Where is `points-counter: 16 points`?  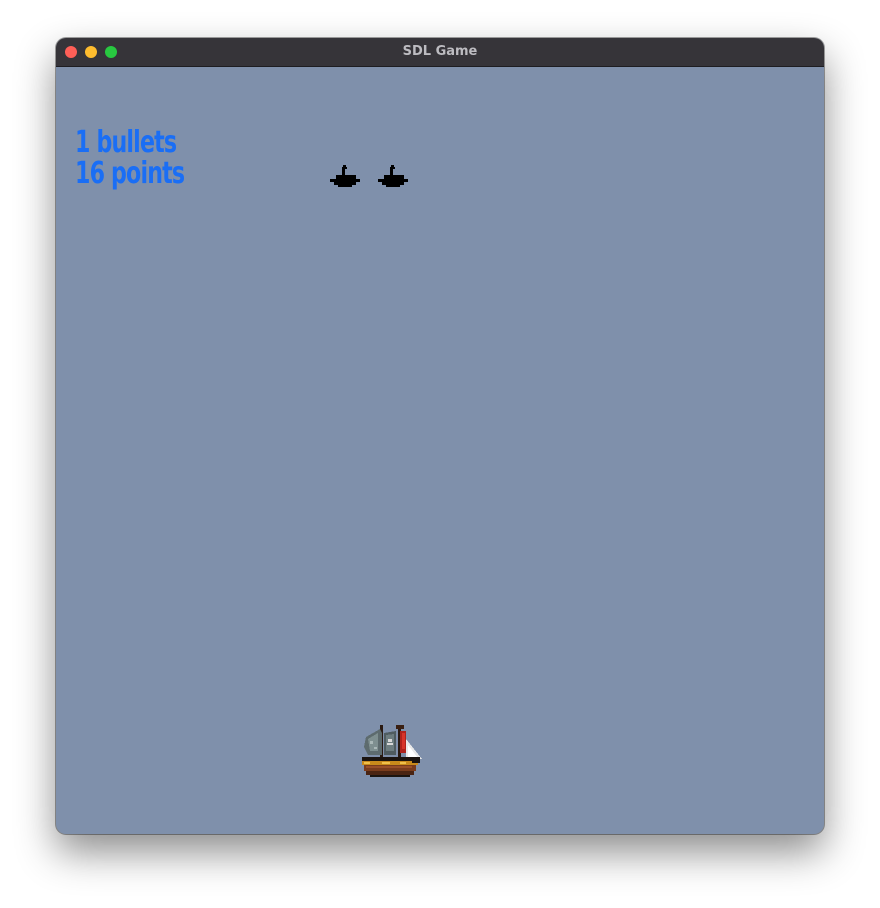
points-counter: 16 points is located at coordinates (130, 173).